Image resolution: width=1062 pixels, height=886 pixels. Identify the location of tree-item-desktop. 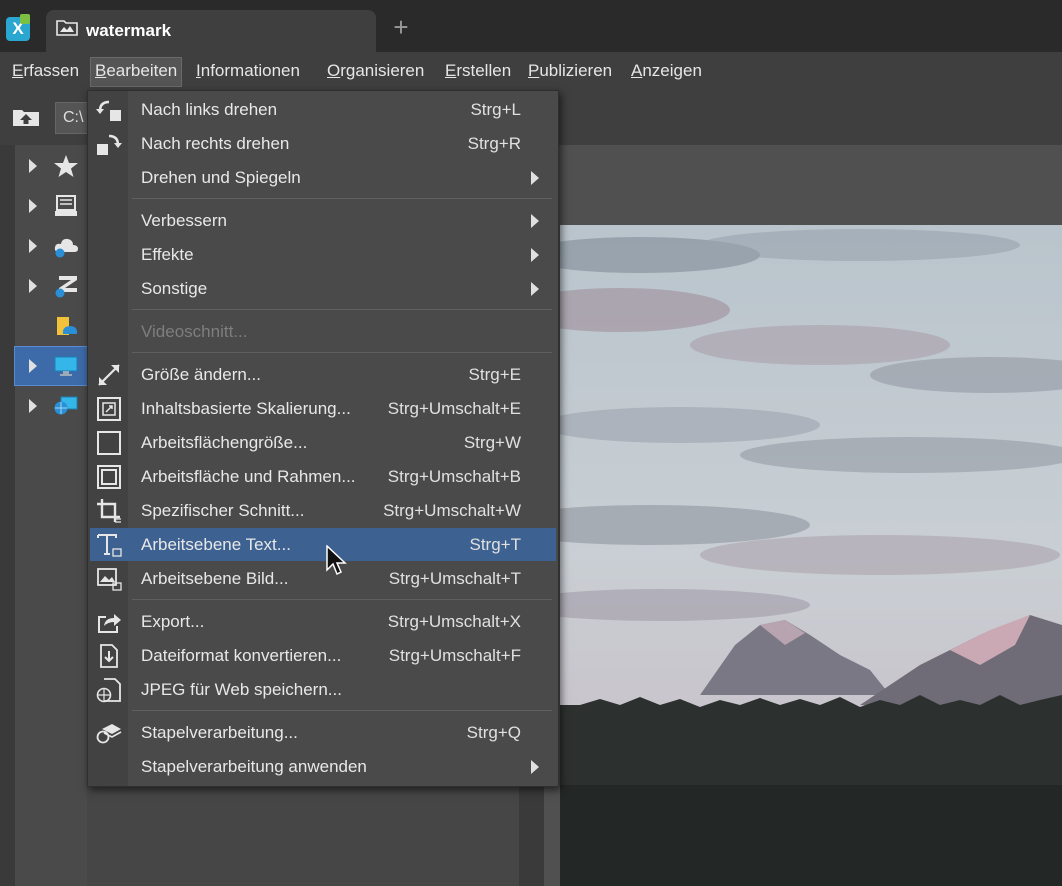
(51, 366).